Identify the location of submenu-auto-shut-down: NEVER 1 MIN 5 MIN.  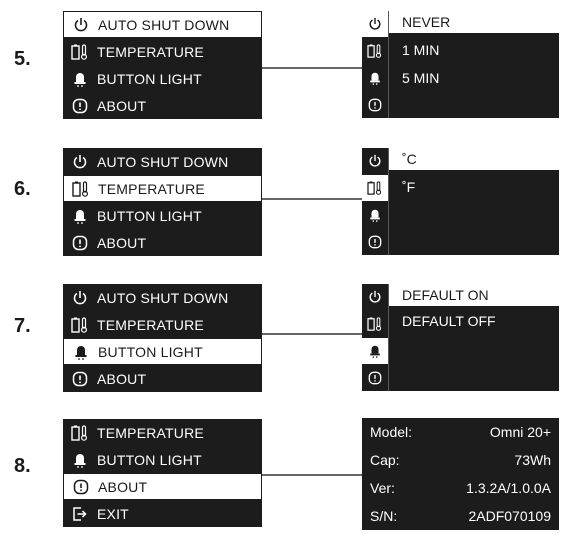
(460, 64).